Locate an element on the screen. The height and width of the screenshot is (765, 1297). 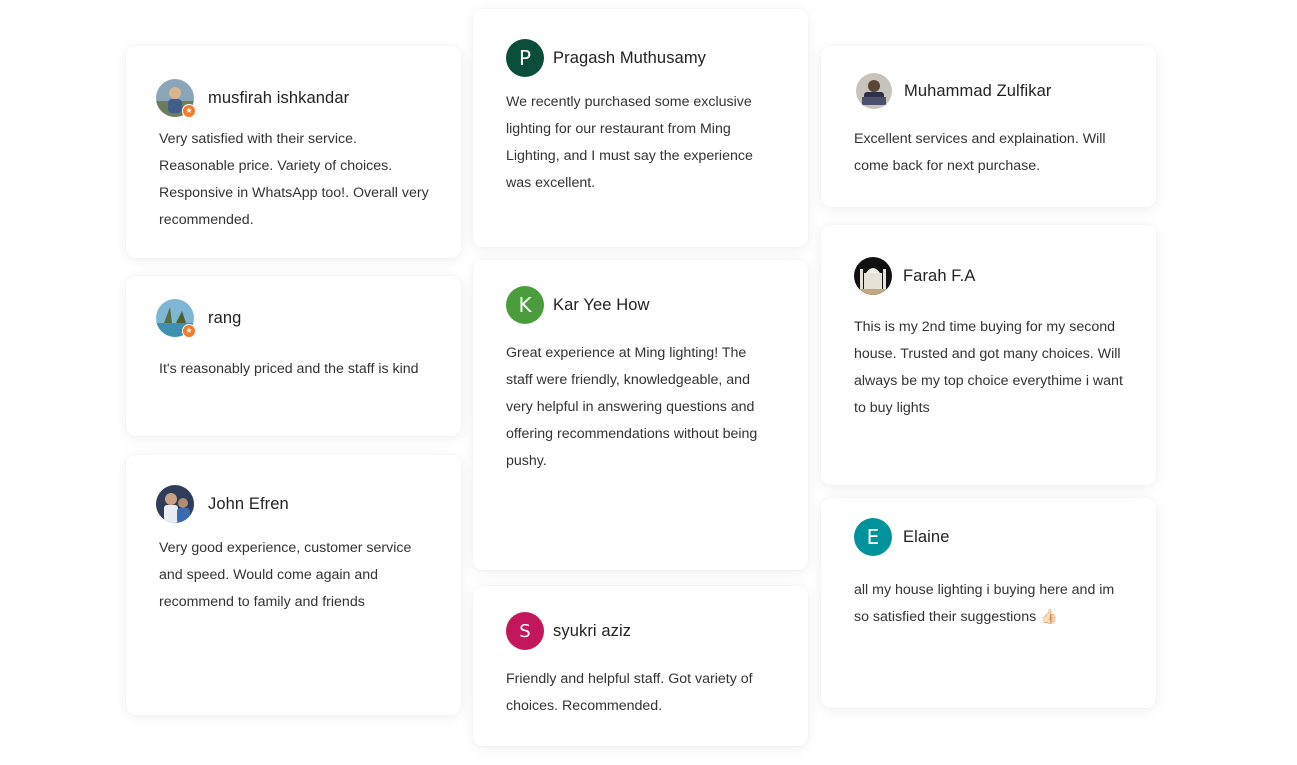
avatar-initial: K is located at coordinates (525, 305).